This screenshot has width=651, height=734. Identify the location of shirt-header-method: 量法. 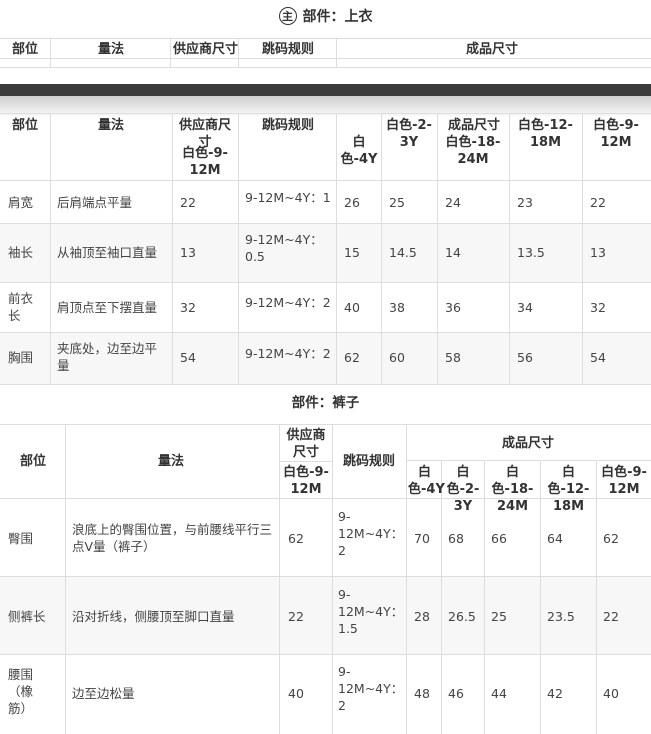
(111, 125).